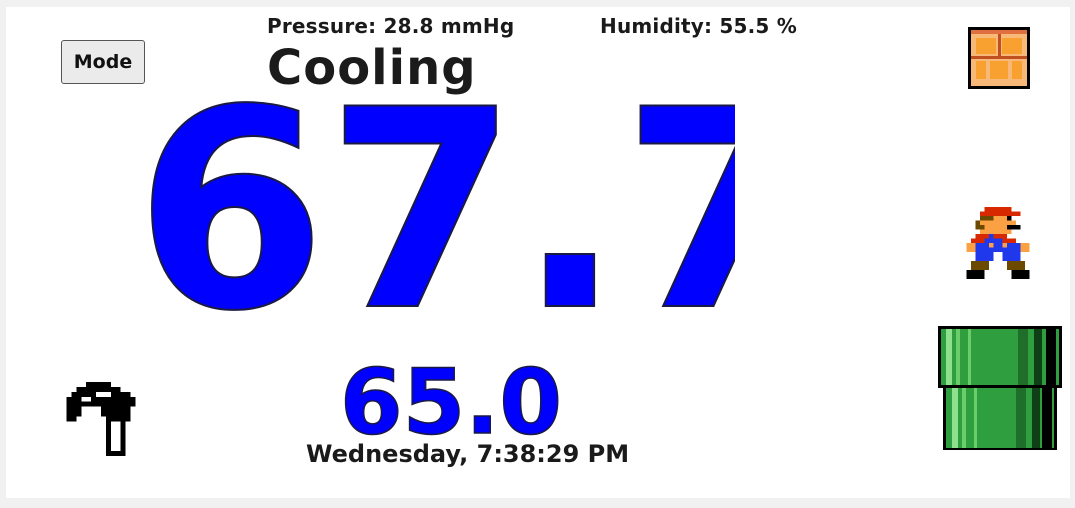  What do you see at coordinates (101, 419) in the screenshot?
I see `hammer-icon` at bounding box center [101, 419].